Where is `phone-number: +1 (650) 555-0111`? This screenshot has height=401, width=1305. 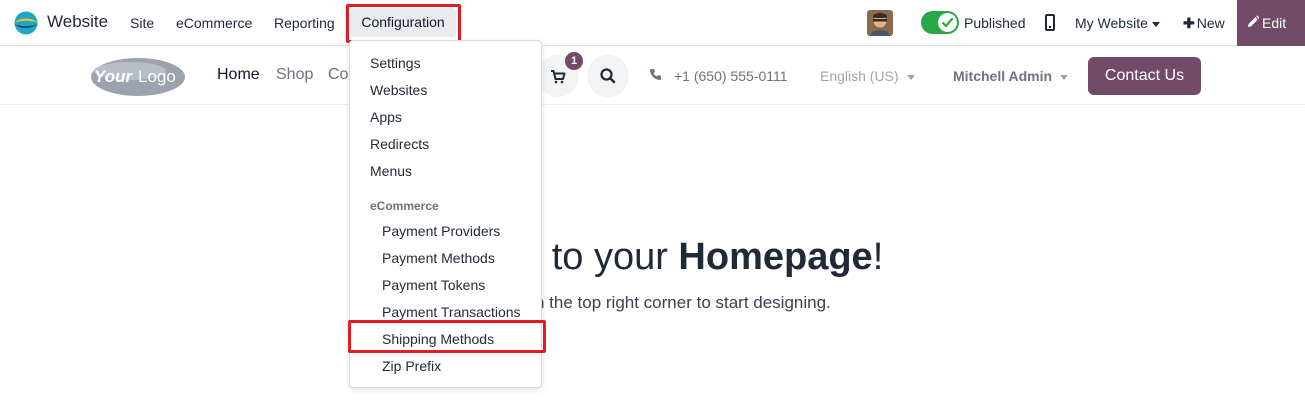
phone-number: +1 (650) 555-0111 is located at coordinates (731, 76).